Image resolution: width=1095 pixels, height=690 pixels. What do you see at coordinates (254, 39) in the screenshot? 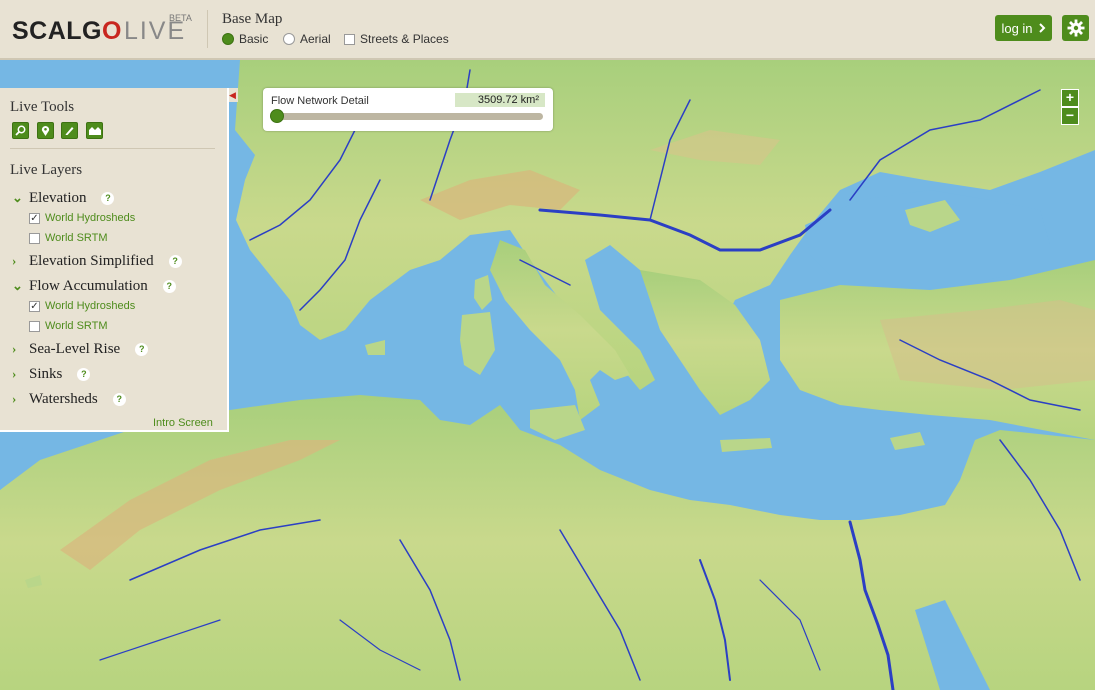
I see `basemap-basic-label: Basic` at bounding box center [254, 39].